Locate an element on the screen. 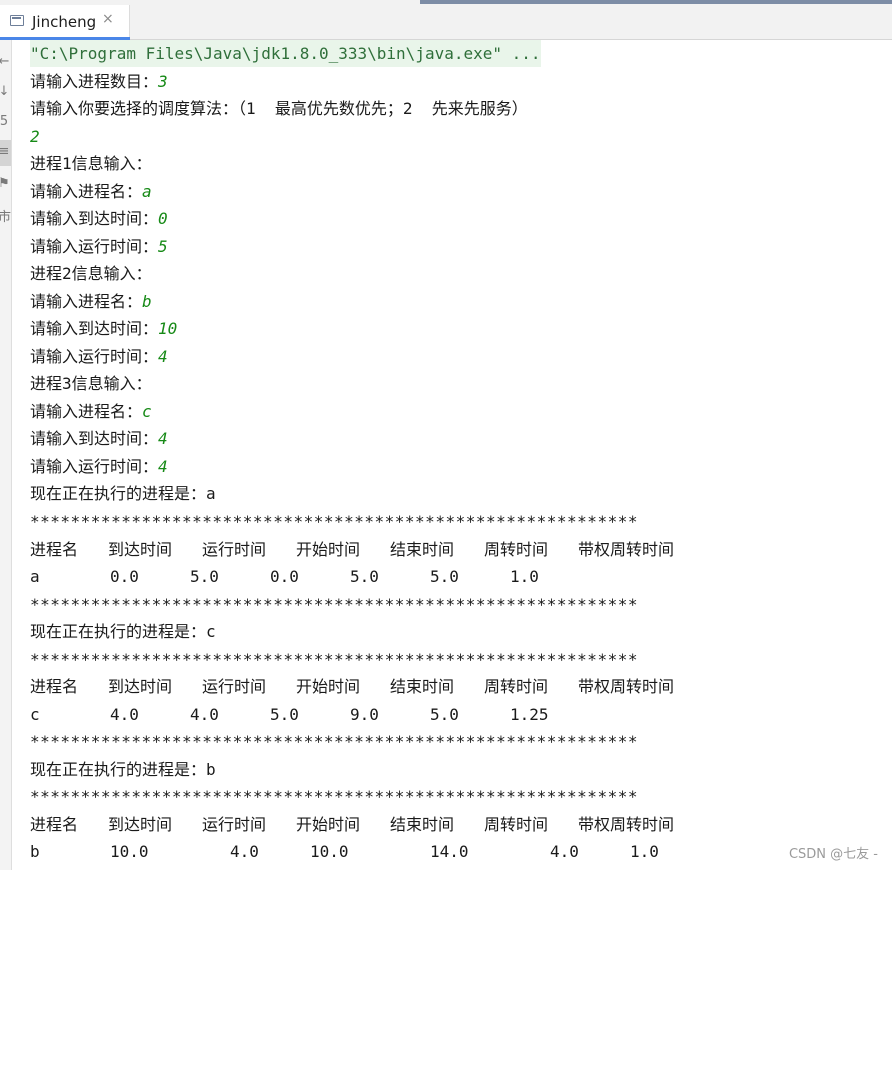  console-line: 进程1信息输入： is located at coordinates (91, 163).